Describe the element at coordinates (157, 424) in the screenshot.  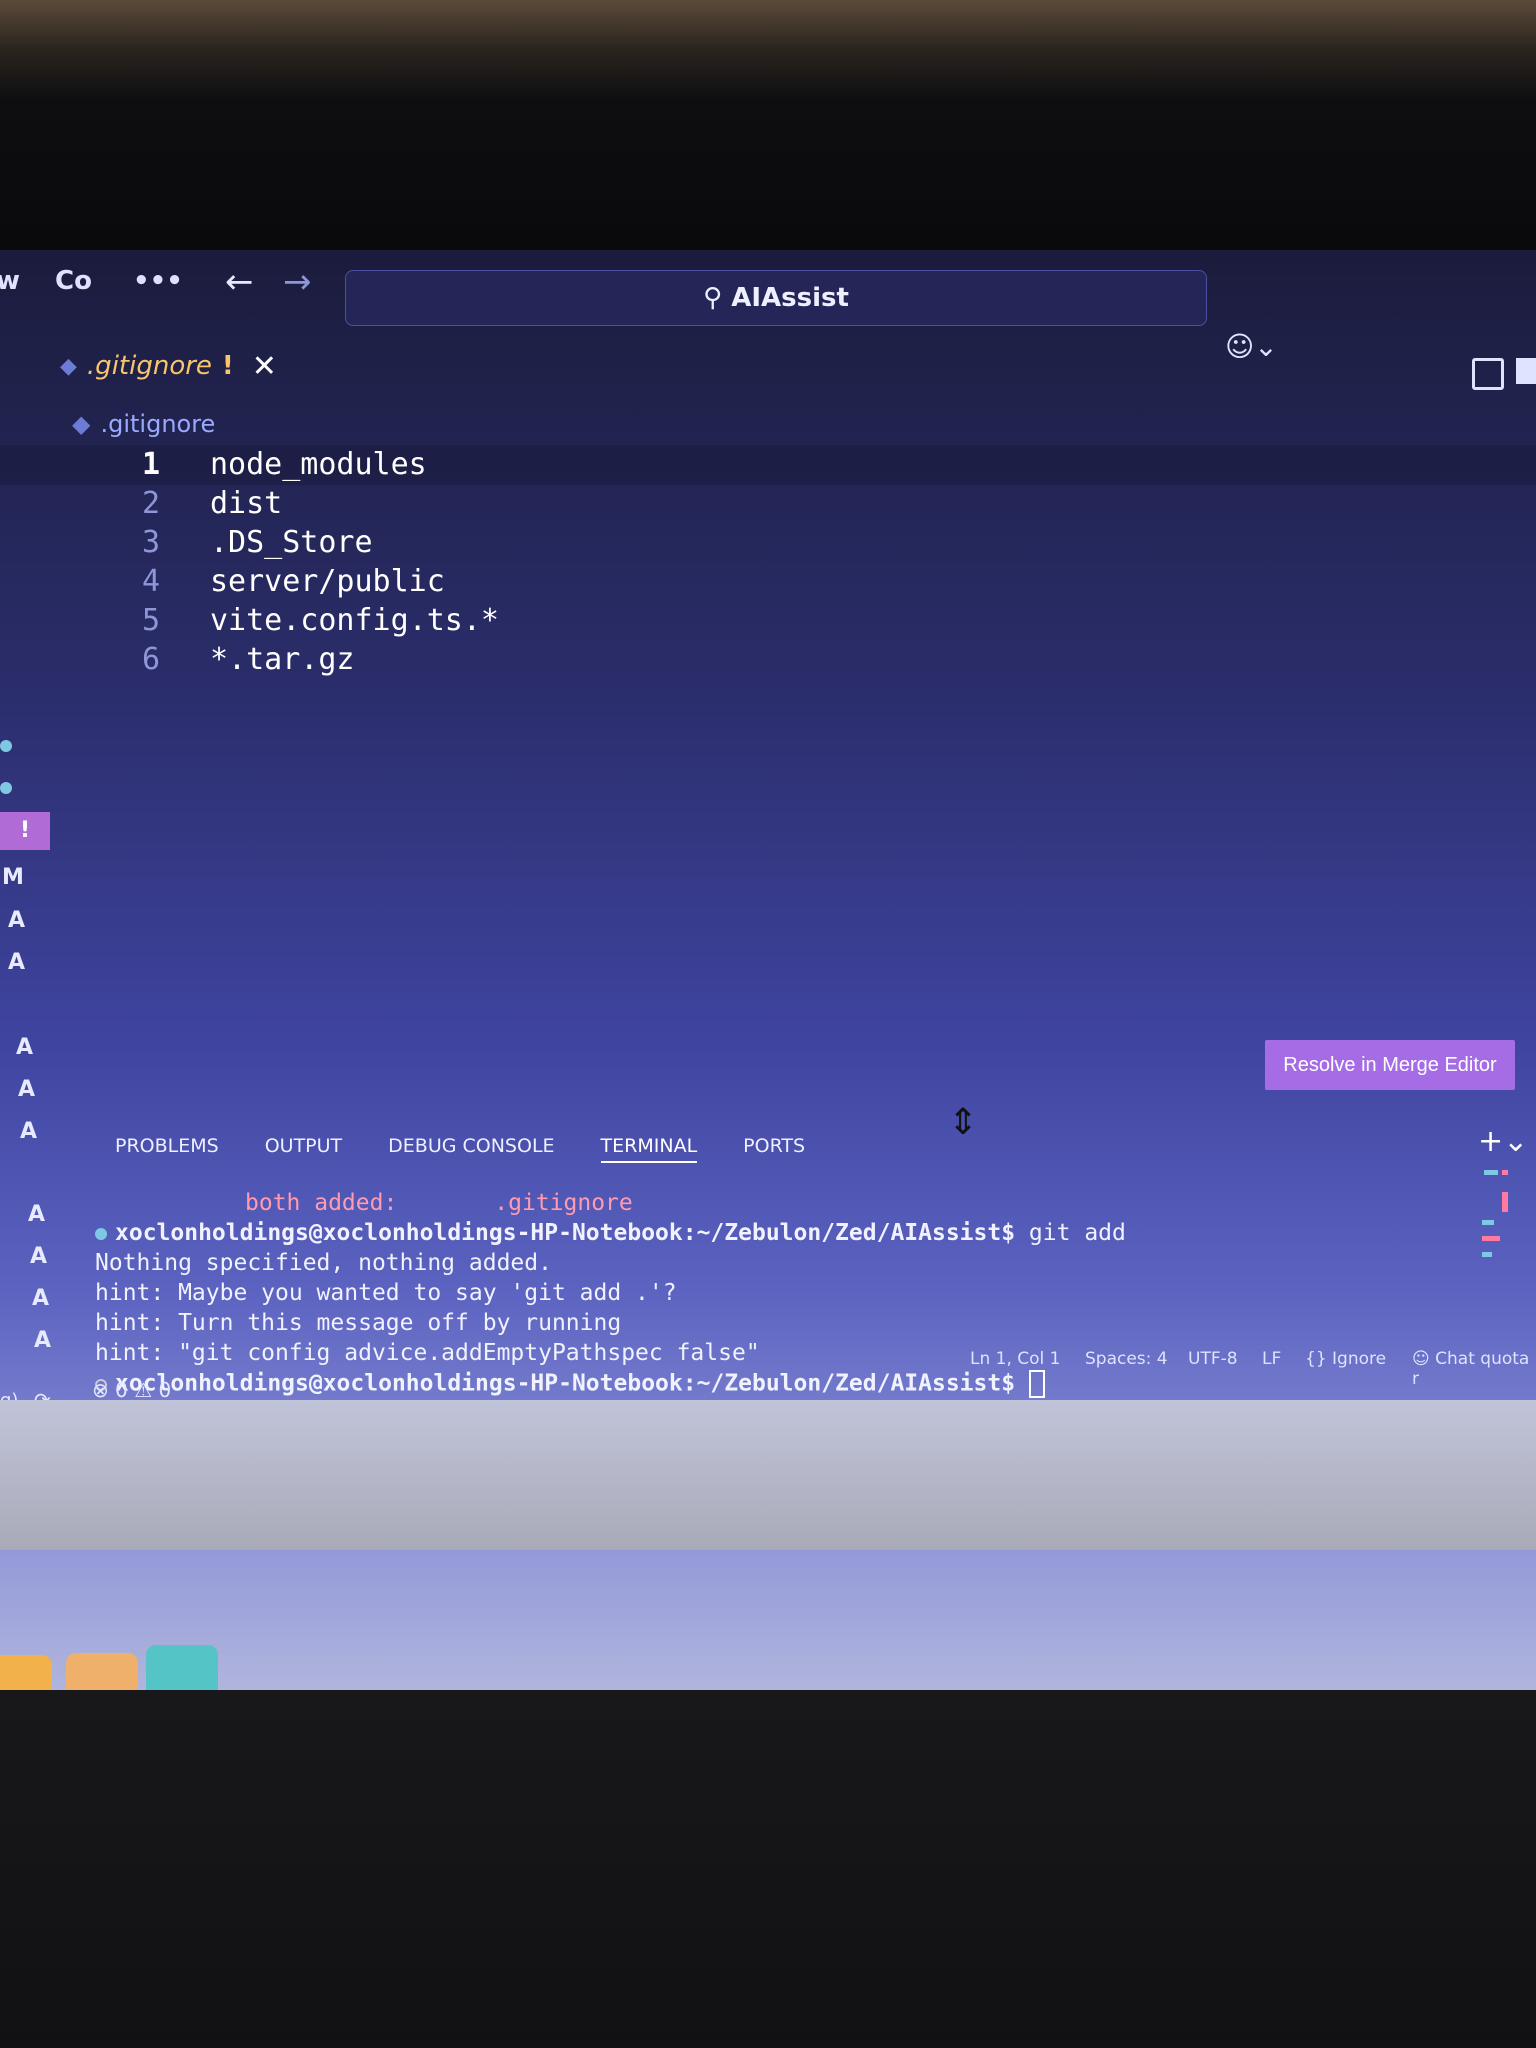
I see `breadcrumb-file: .gitignore` at that location.